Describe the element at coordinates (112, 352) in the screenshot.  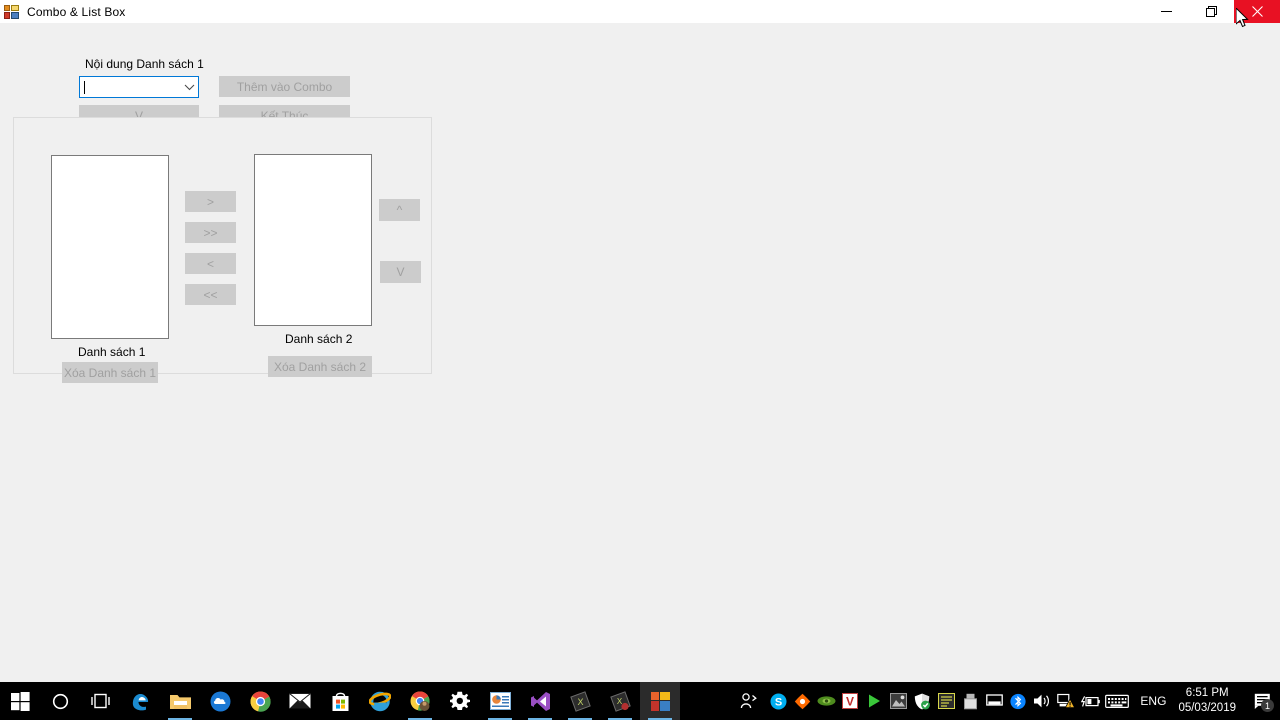
I see `list-1-label: Danh sách 1` at that location.